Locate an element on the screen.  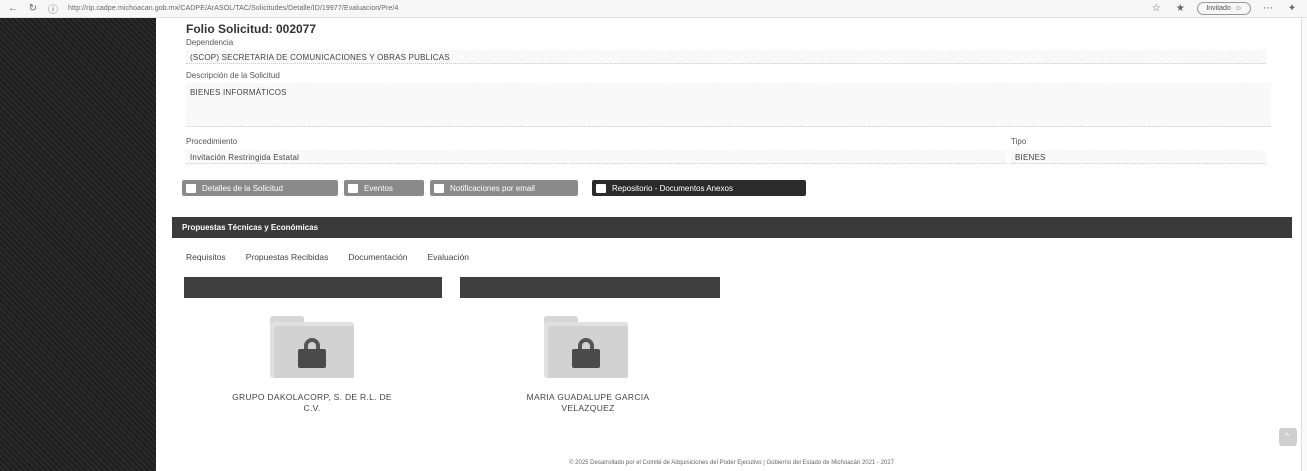
tab-evaluacion: Evaluación is located at coordinates (448, 257).